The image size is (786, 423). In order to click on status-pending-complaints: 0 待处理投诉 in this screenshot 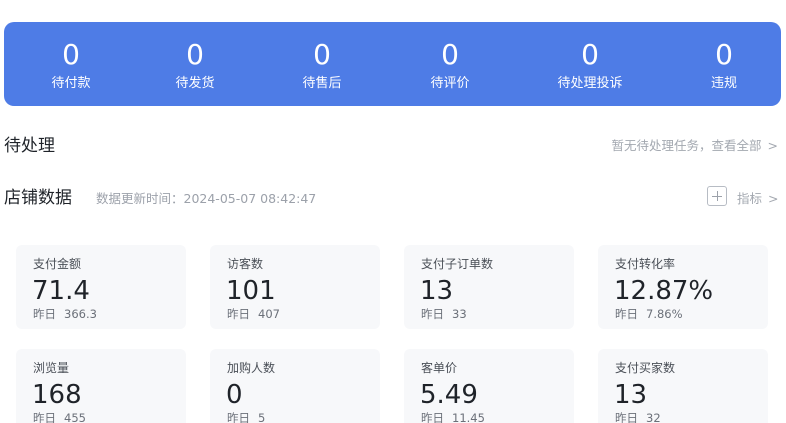, I will do `click(590, 64)`.